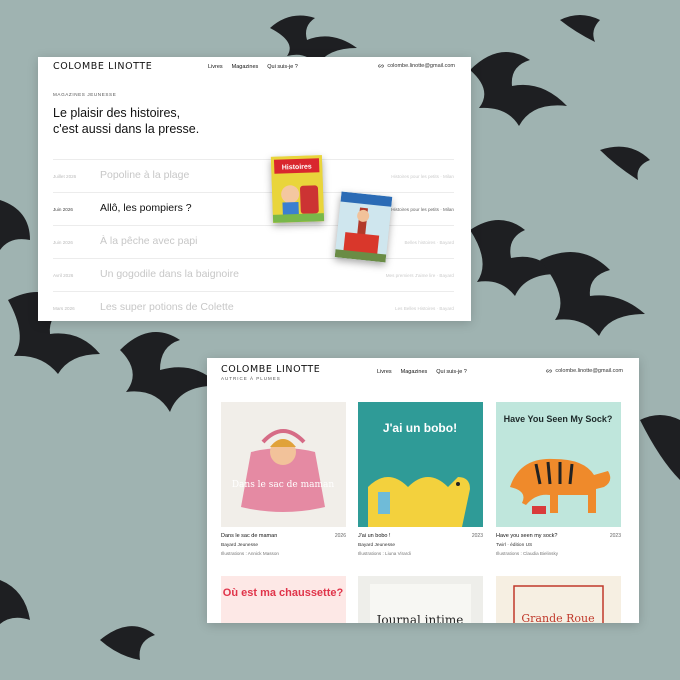 The width and height of the screenshot is (680, 680). What do you see at coordinates (283, 485) in the screenshot?
I see `book-cover-title: Dans le sac de maman` at bounding box center [283, 485].